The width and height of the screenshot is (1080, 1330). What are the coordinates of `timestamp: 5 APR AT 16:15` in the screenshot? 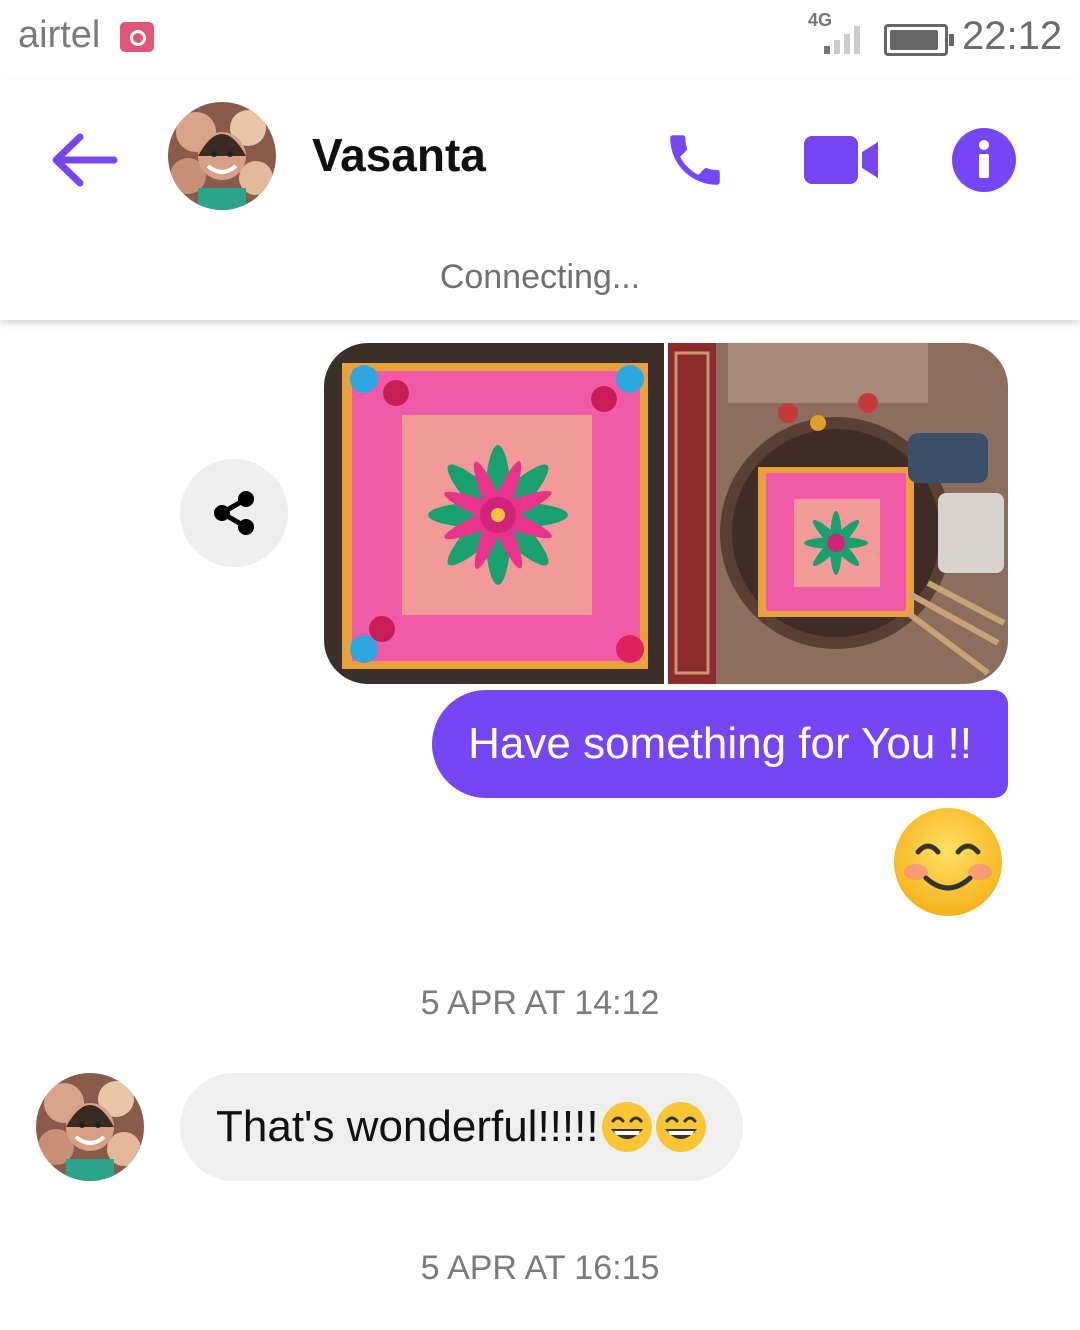 It's located at (540, 1268).